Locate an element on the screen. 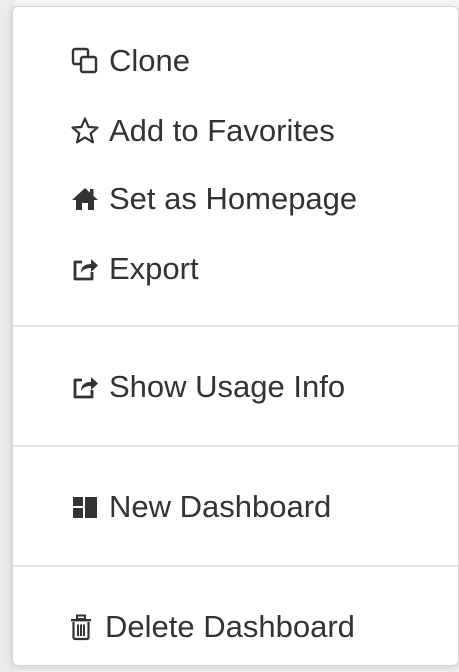 The width and height of the screenshot is (459, 672). menu-item-label: Export is located at coordinates (154, 268).